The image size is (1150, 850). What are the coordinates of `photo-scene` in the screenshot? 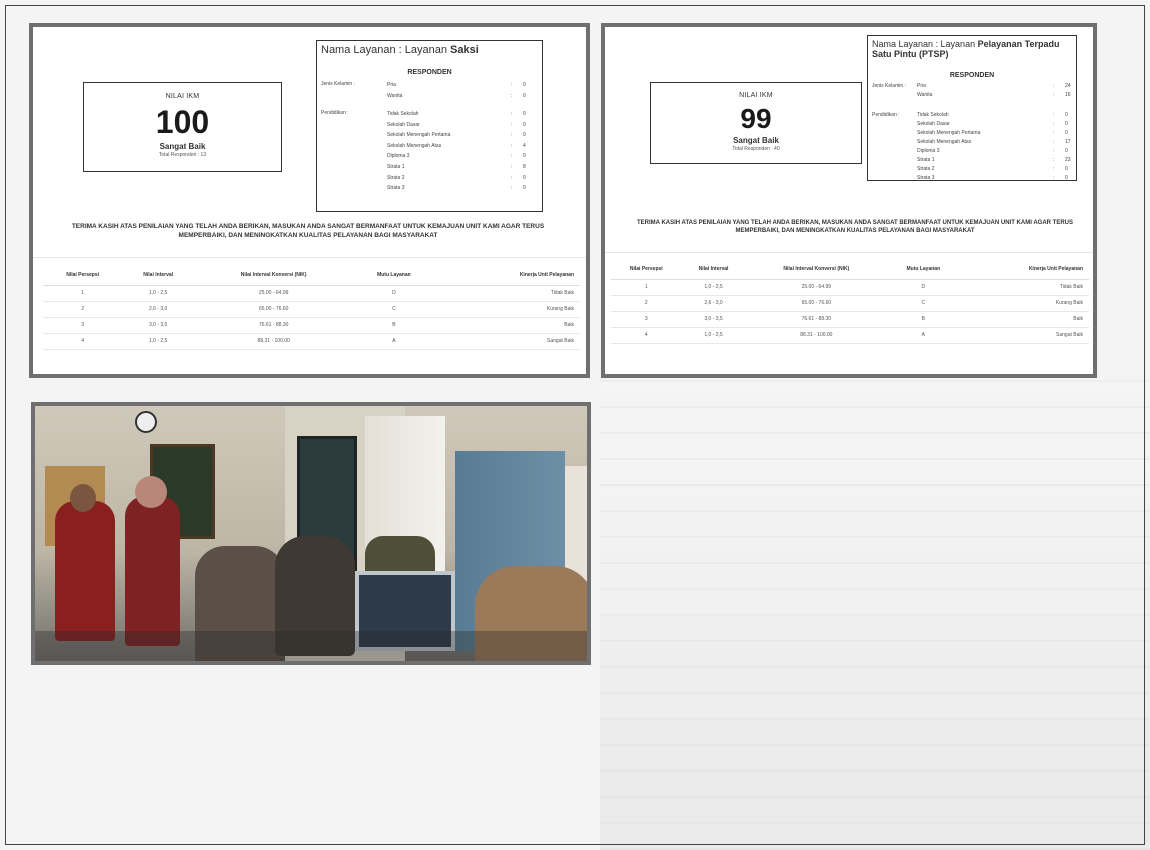 It's located at (311, 533).